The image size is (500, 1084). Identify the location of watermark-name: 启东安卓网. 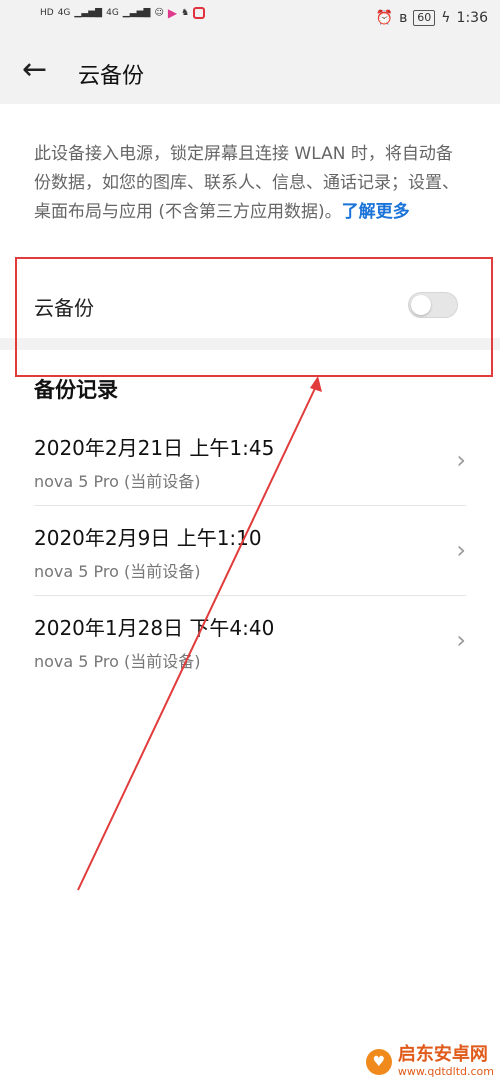
(442, 1054).